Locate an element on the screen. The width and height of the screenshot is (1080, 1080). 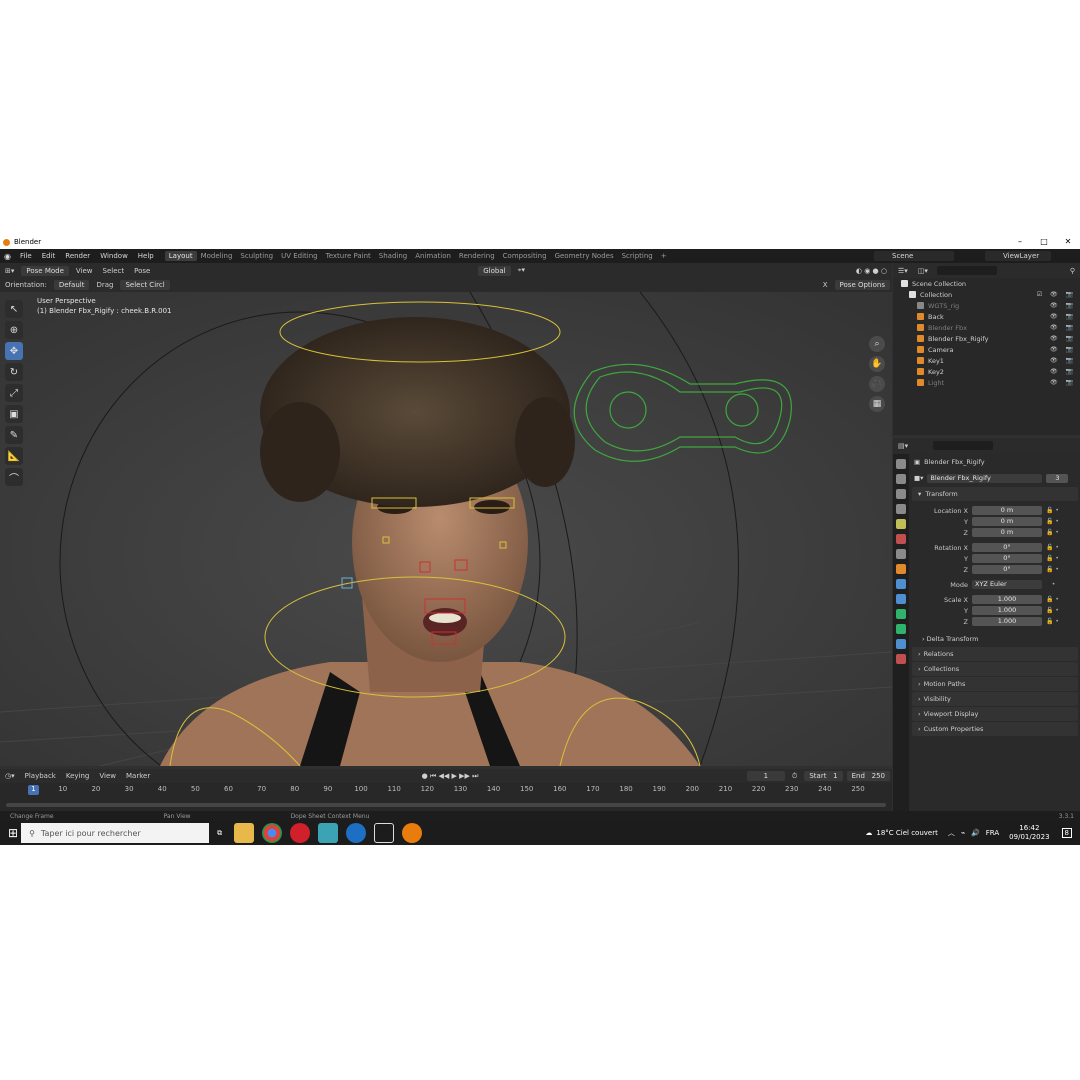
snap-icon: ⌖▾ is located at coordinates (521, 270).